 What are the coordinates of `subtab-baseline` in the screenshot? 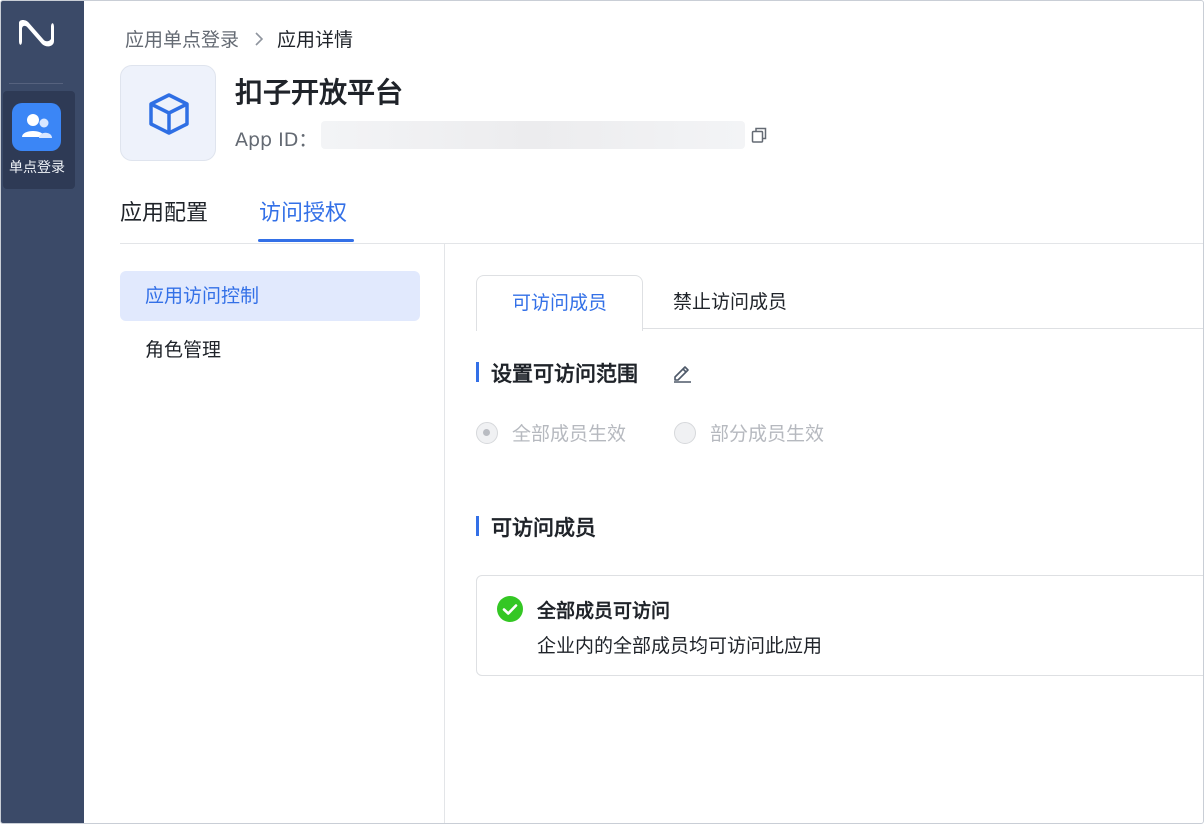 It's located at (922, 328).